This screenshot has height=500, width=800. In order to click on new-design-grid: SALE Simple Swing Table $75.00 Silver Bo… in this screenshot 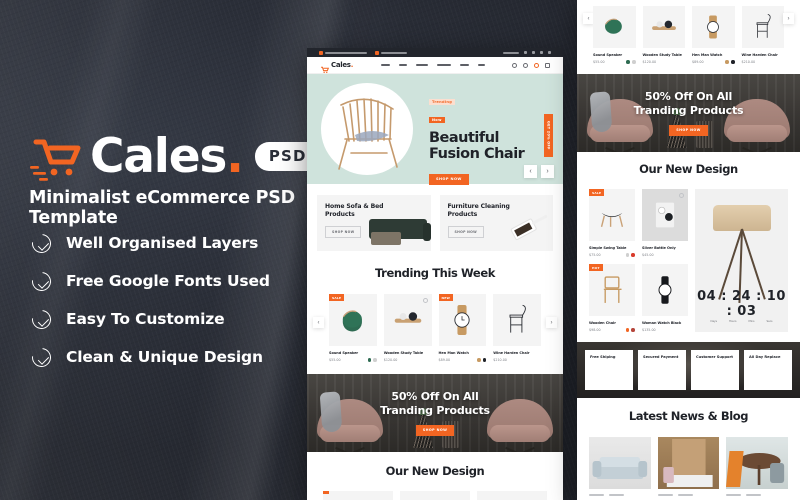, I will do `click(688, 256)`.